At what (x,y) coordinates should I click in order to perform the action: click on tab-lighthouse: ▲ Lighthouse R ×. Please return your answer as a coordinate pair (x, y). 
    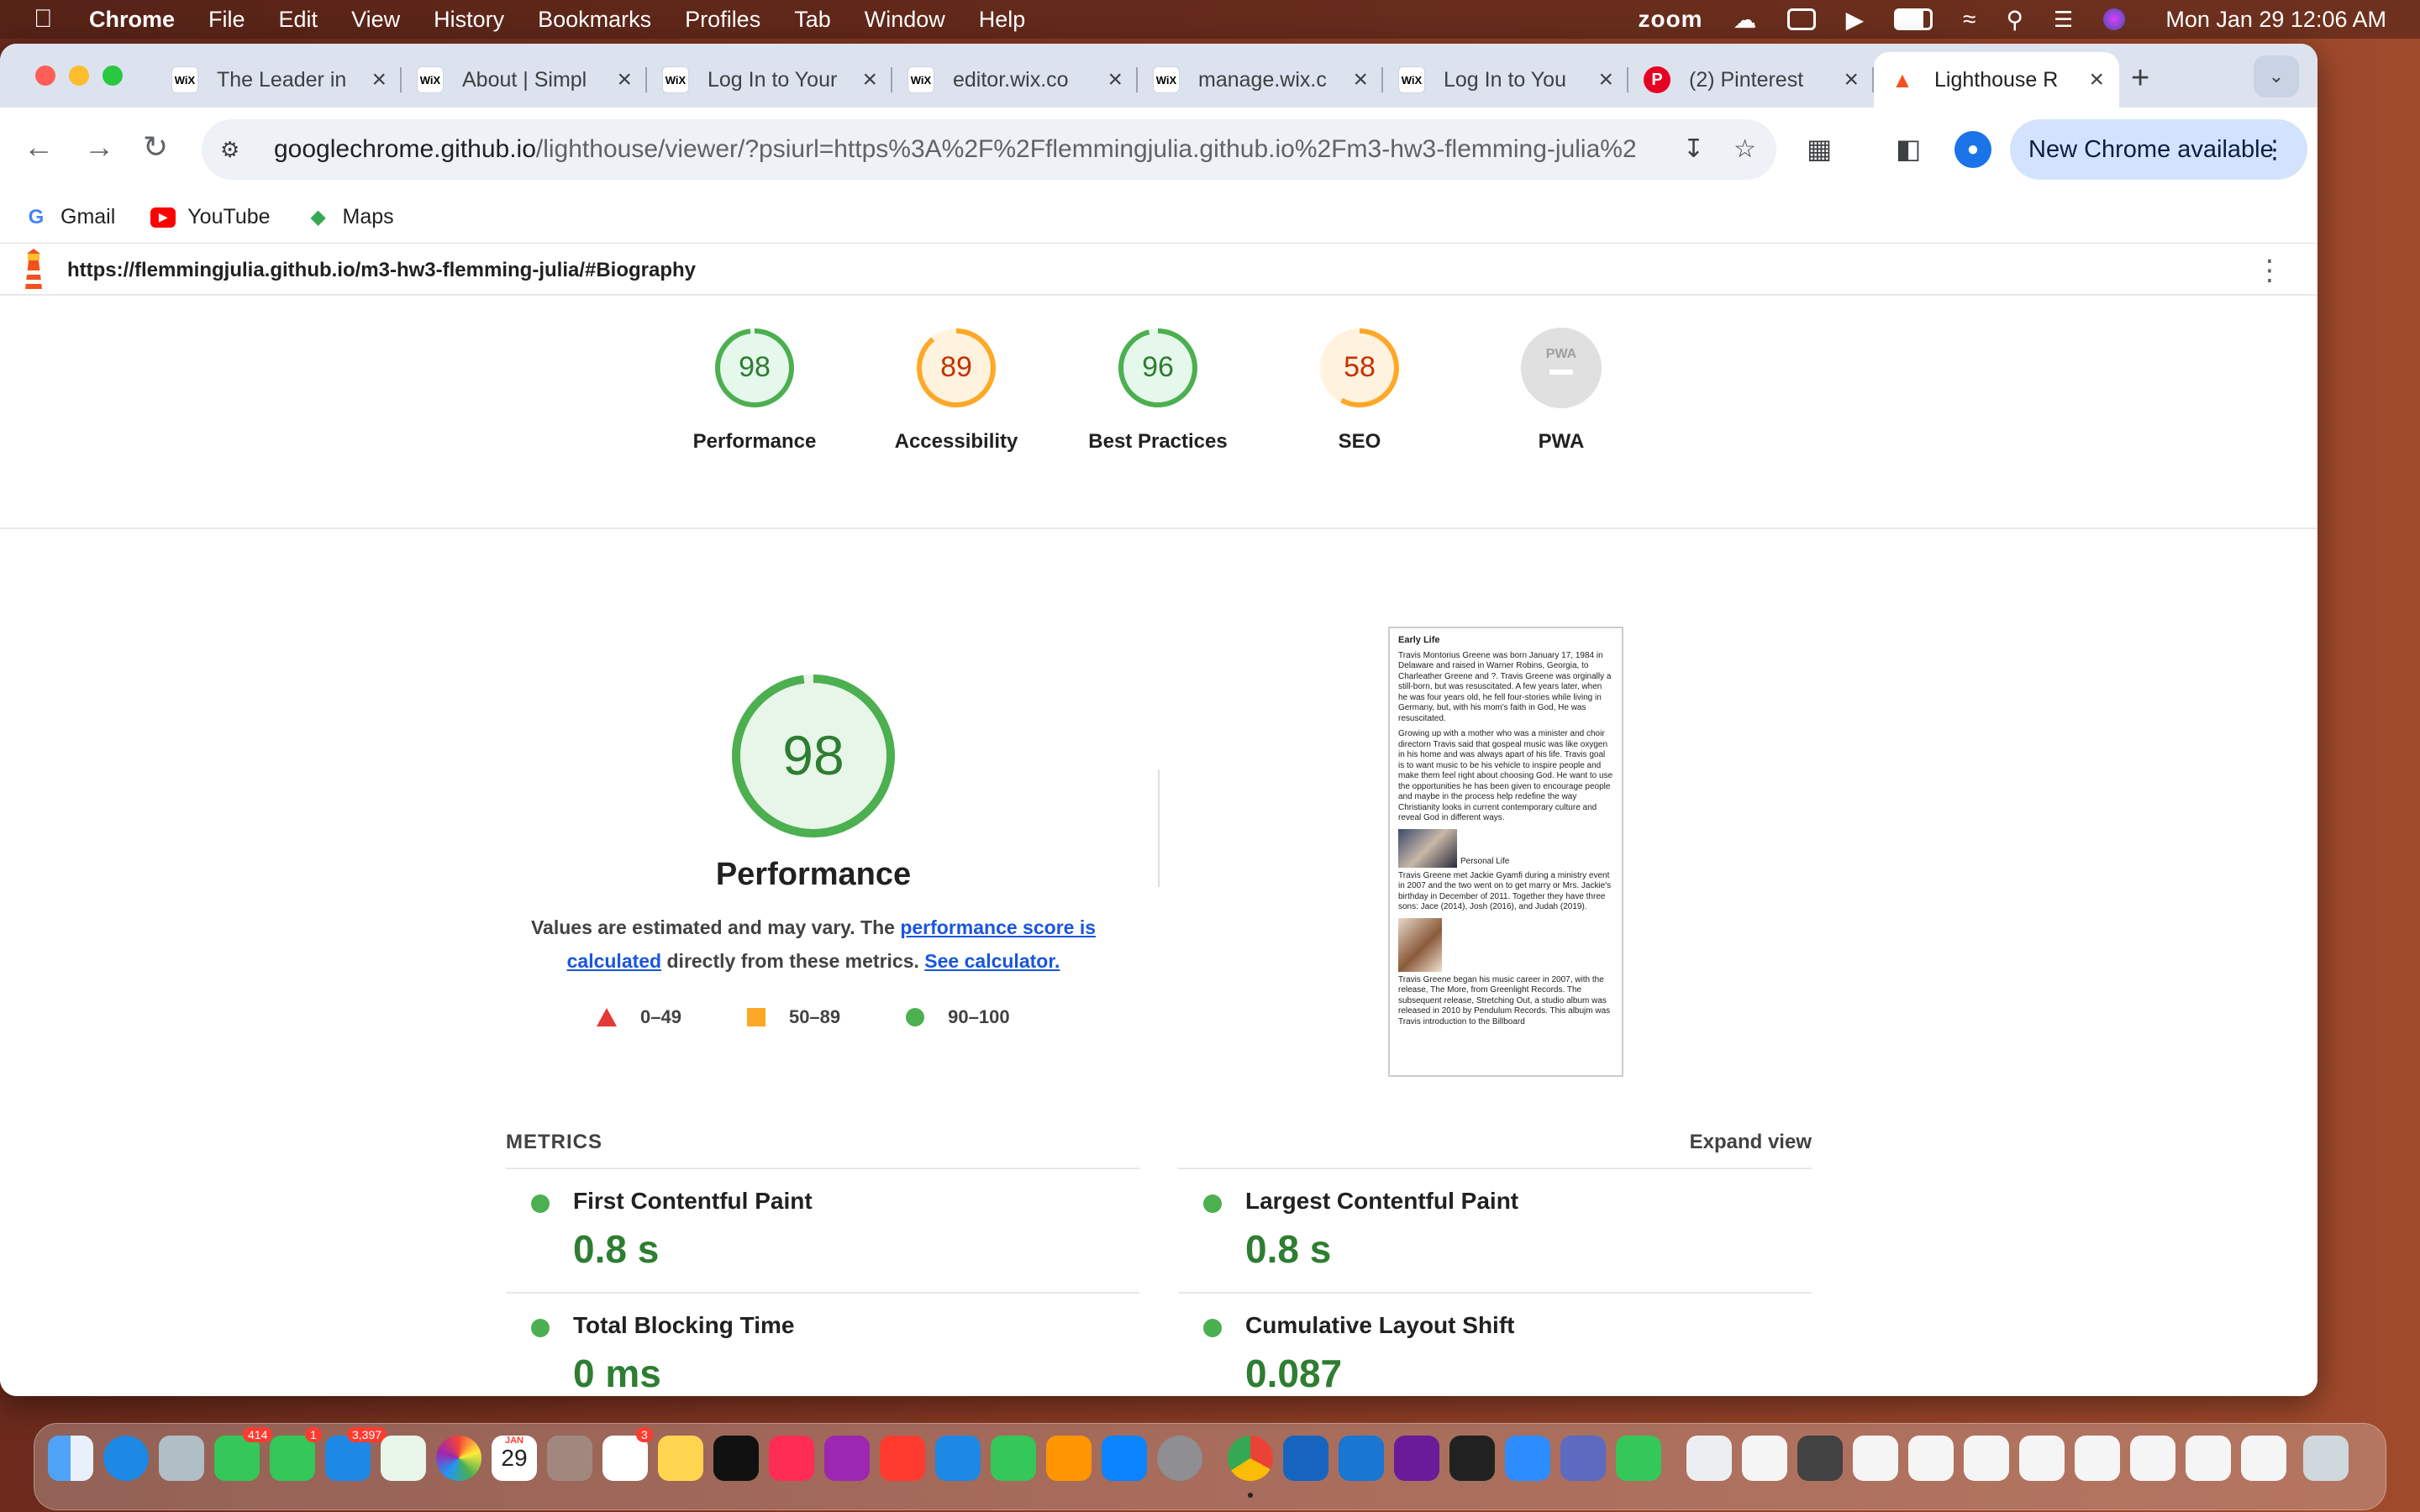
    Looking at the image, I should click on (1996, 80).